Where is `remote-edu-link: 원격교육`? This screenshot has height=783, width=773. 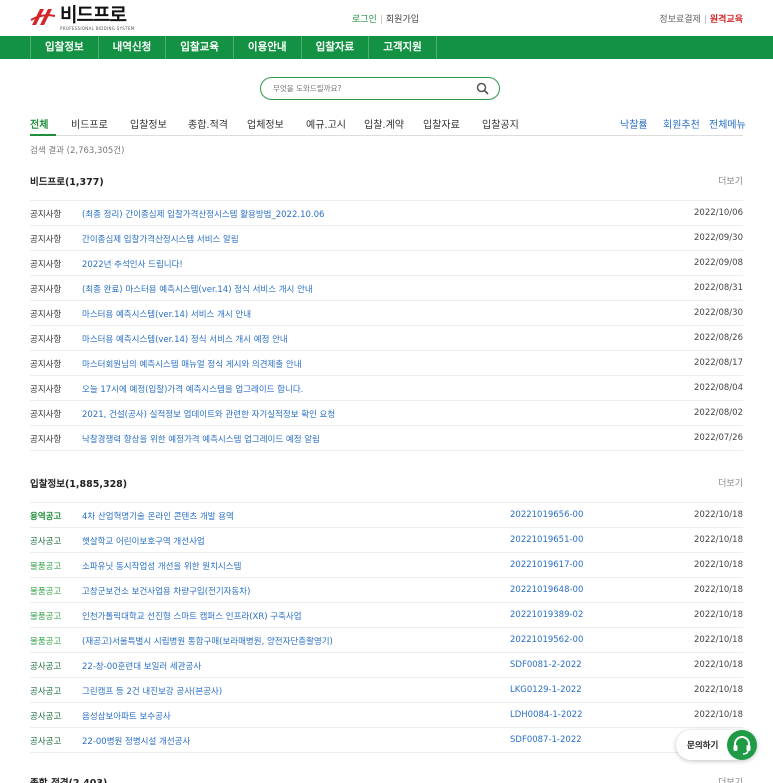
remote-edu-link: 원격교육 is located at coordinates (726, 20).